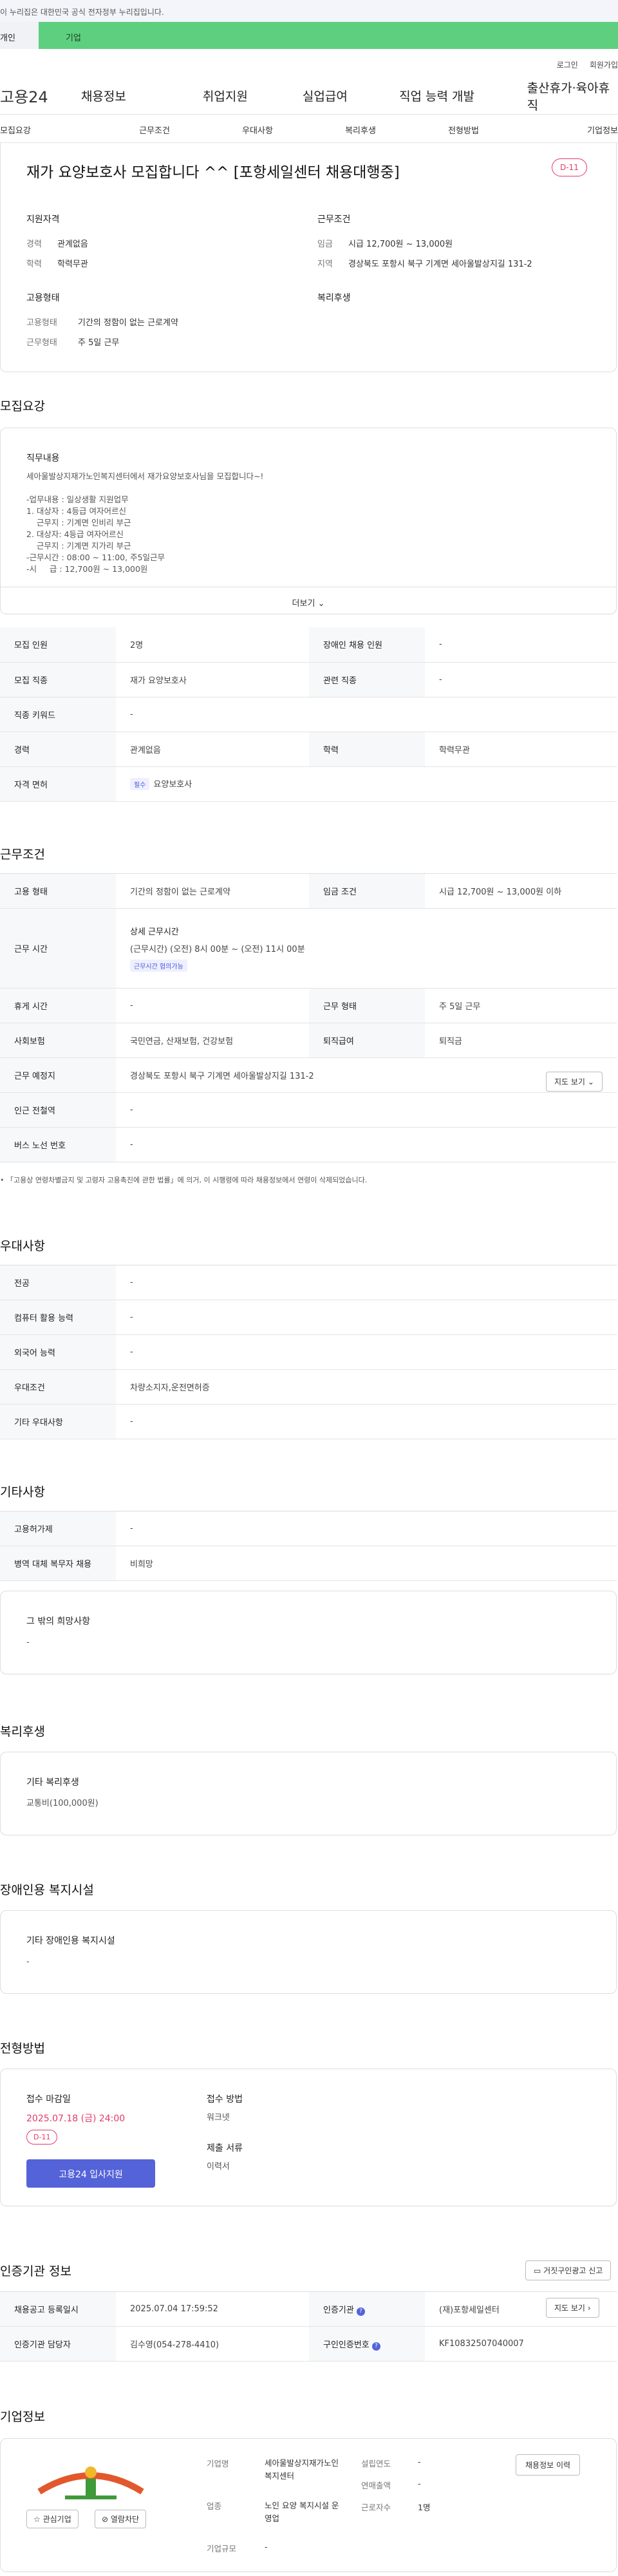  Describe the element at coordinates (303, 604) in the screenshot. I see `more-label: 더보기` at that location.